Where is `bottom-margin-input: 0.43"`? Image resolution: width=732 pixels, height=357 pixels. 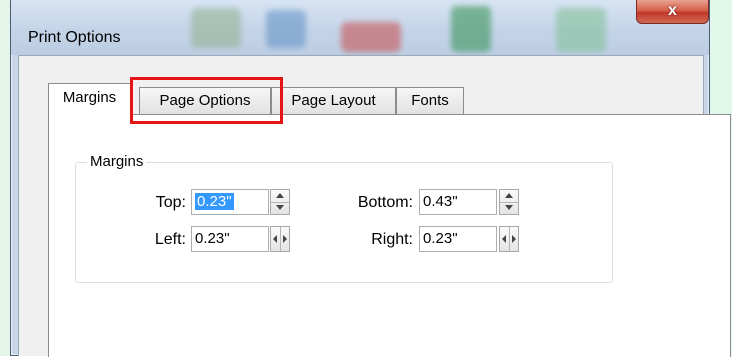 bottom-margin-input: 0.43" is located at coordinates (458, 202).